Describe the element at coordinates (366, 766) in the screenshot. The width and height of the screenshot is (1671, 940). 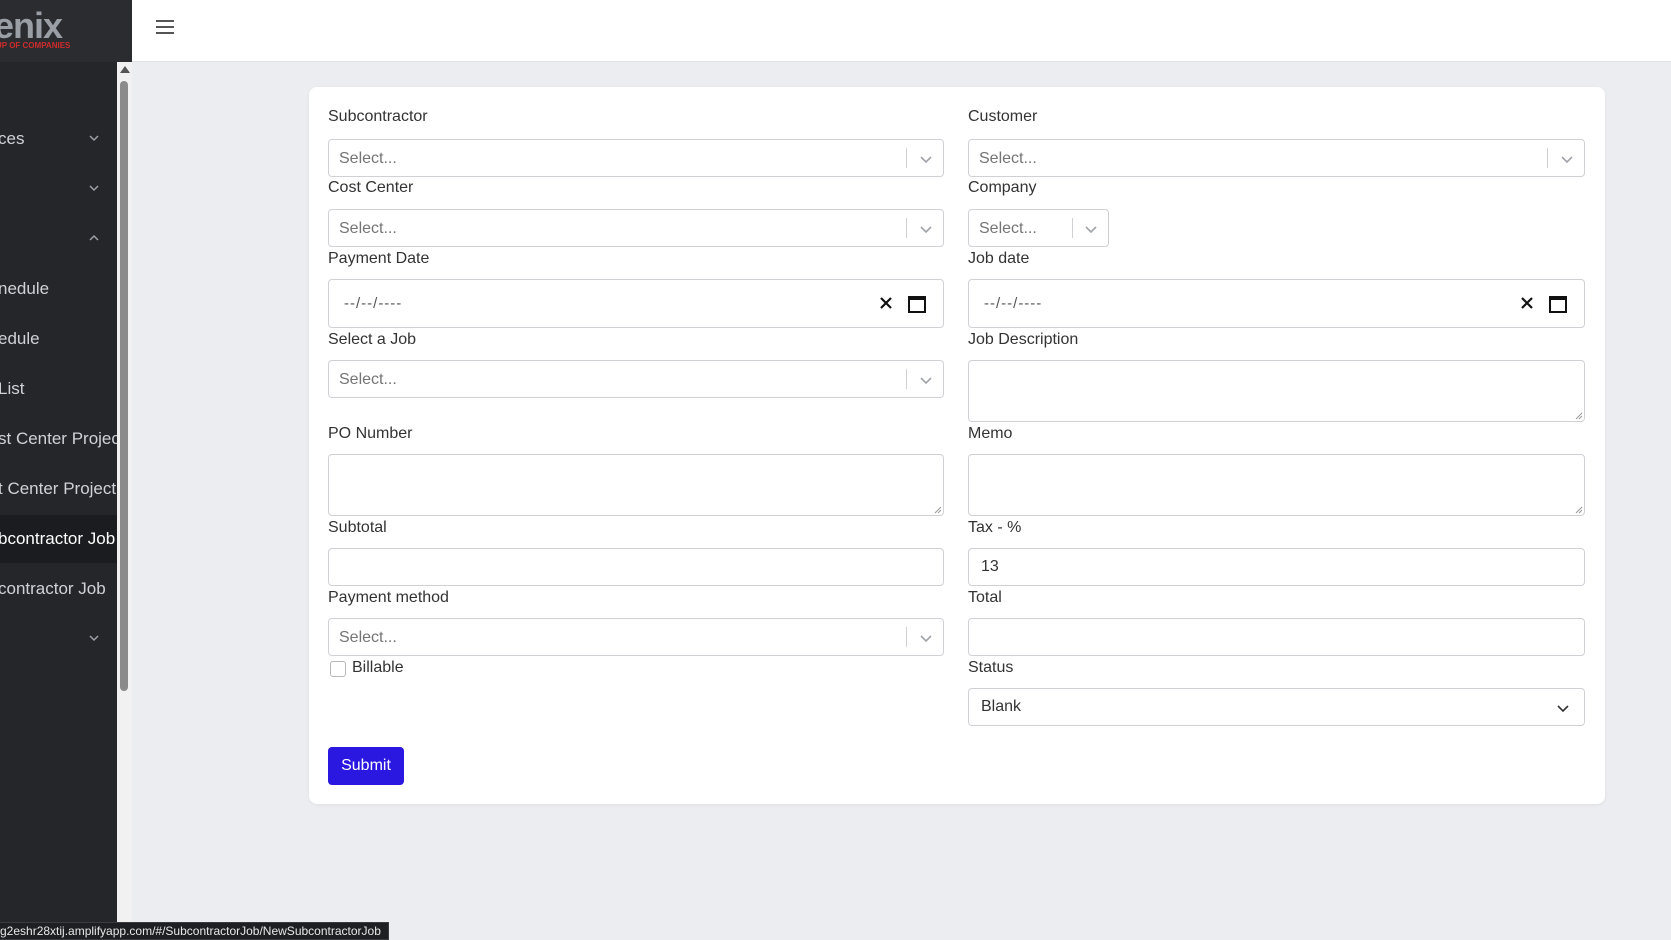
I see `submit-button: Submit` at that location.